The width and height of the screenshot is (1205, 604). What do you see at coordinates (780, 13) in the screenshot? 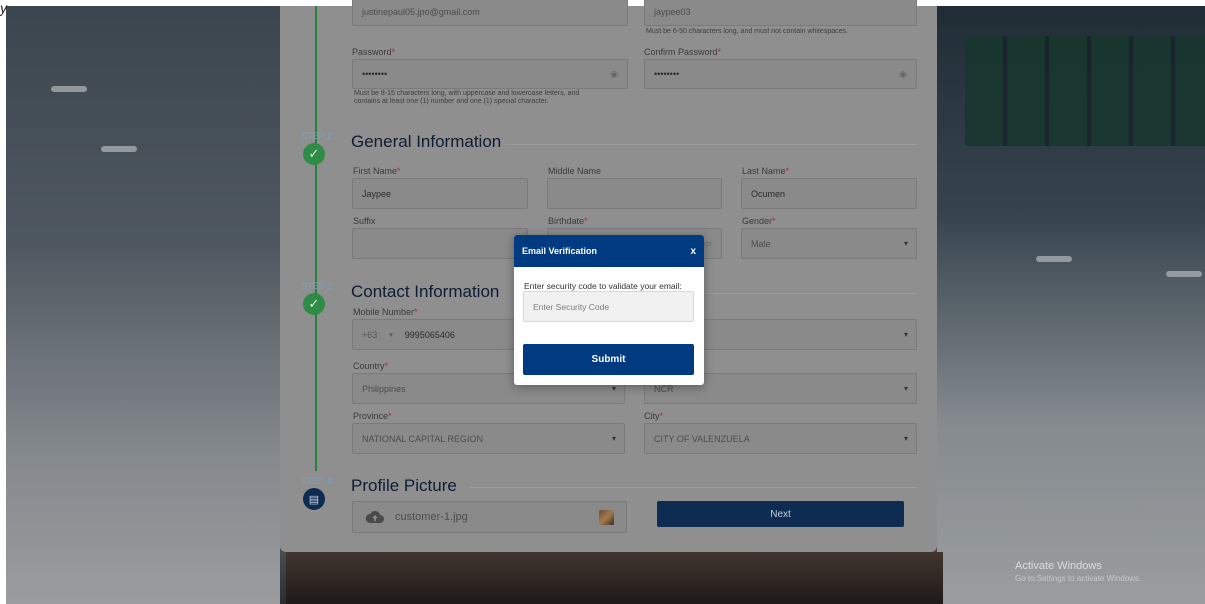
I see `username-field: jaypee03` at bounding box center [780, 13].